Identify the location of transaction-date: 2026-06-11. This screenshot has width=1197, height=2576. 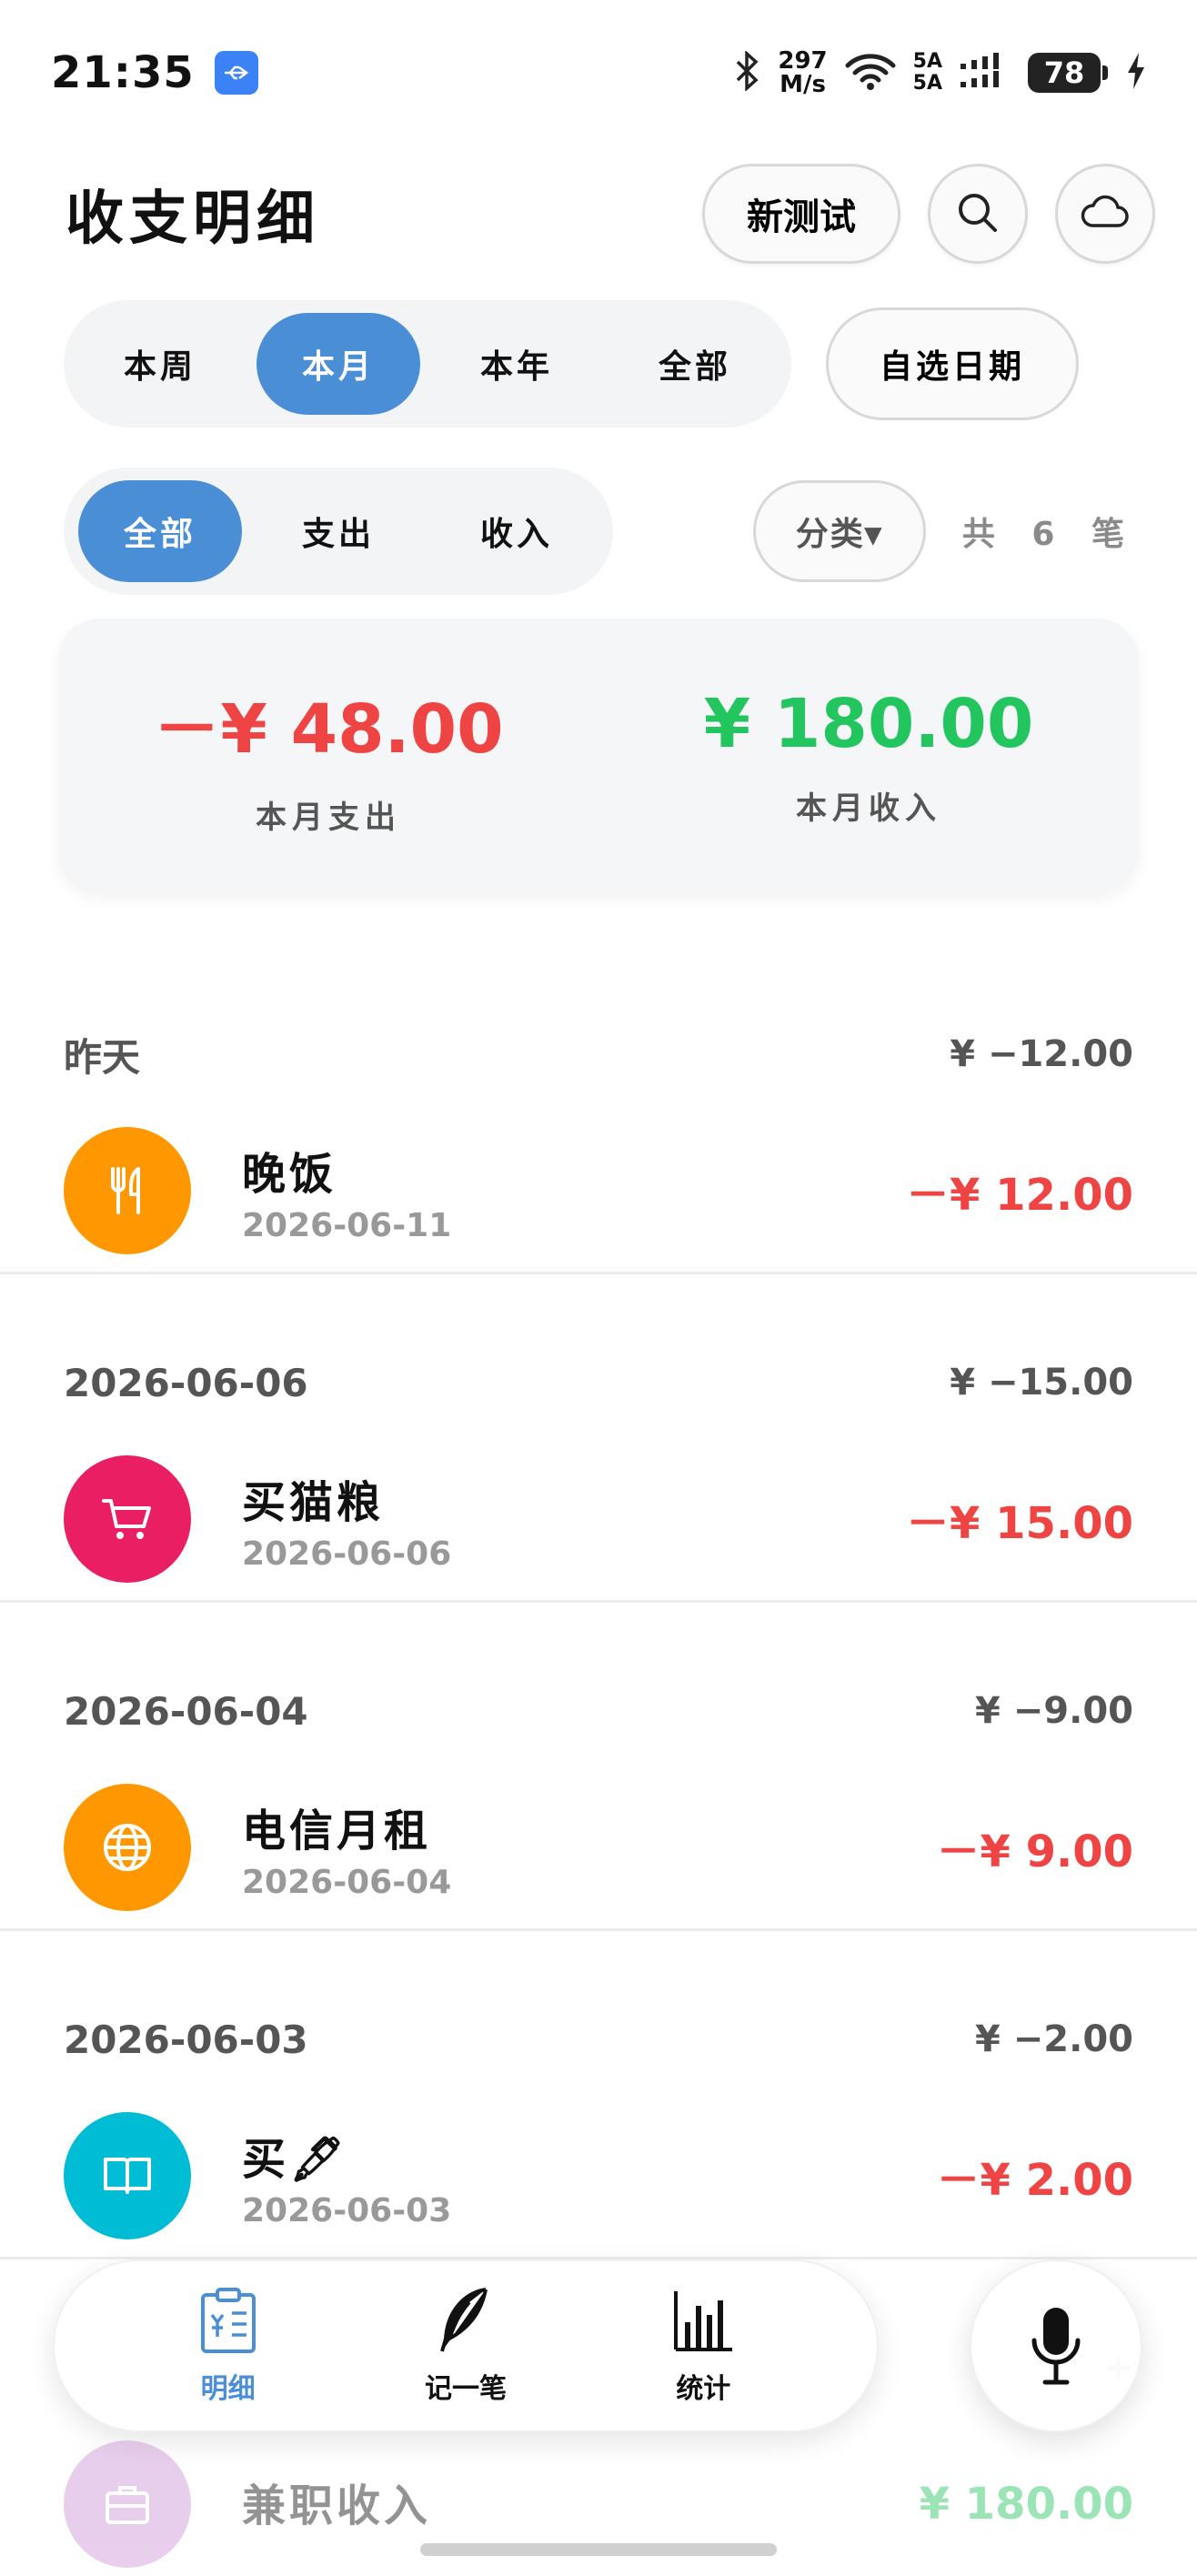
(347, 1225).